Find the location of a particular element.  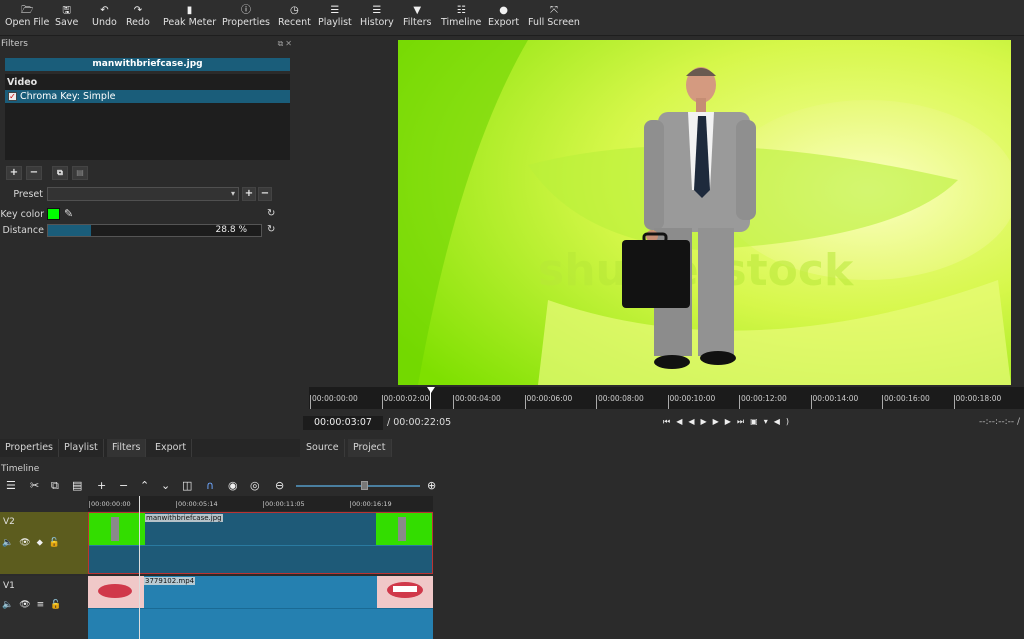

lift-icon: ⌃ is located at coordinates (144, 485).